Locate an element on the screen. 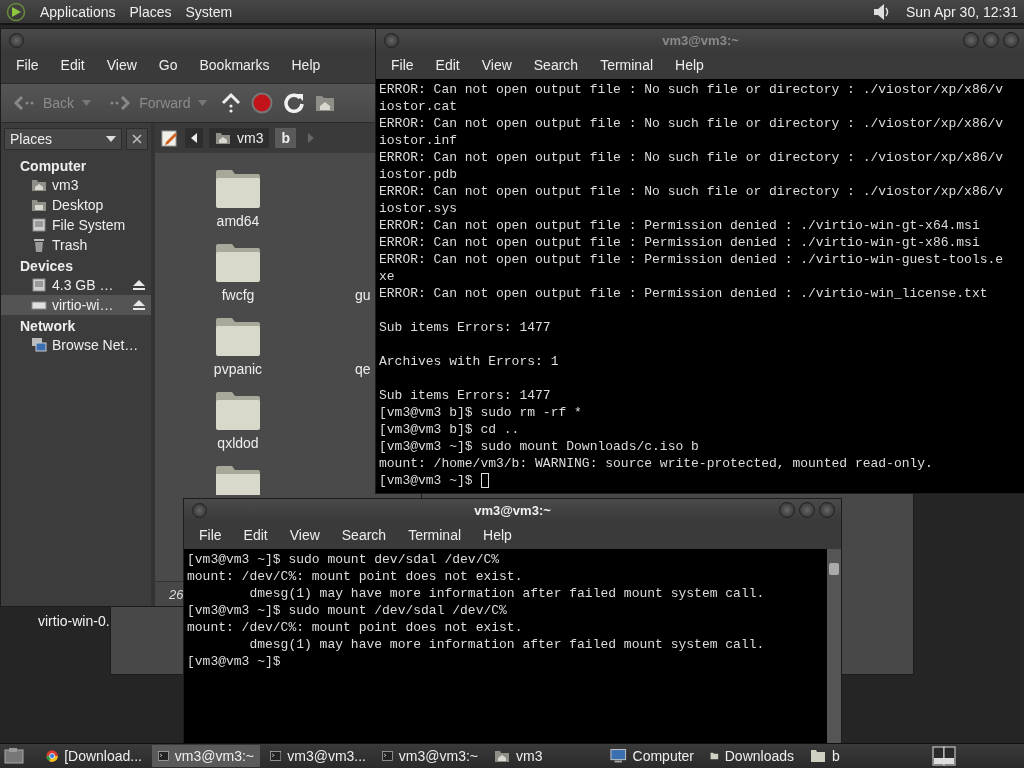 The height and width of the screenshot is (768, 1024). reload-icon is located at coordinates (294, 103).